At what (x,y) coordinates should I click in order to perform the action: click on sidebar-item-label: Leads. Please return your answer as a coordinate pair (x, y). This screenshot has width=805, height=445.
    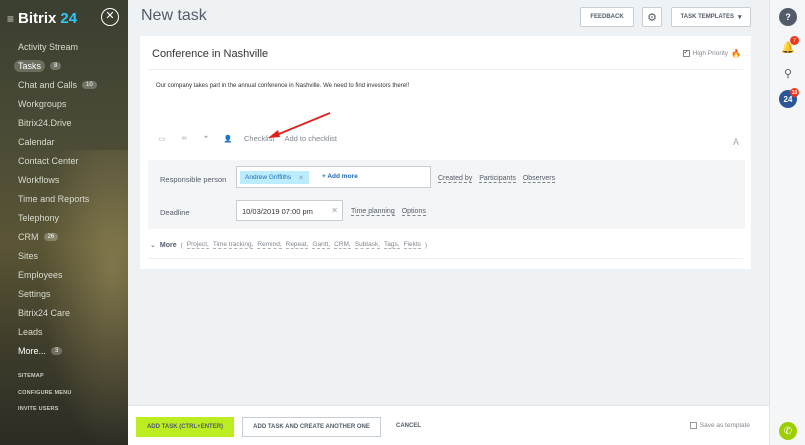
    Looking at the image, I should click on (30, 331).